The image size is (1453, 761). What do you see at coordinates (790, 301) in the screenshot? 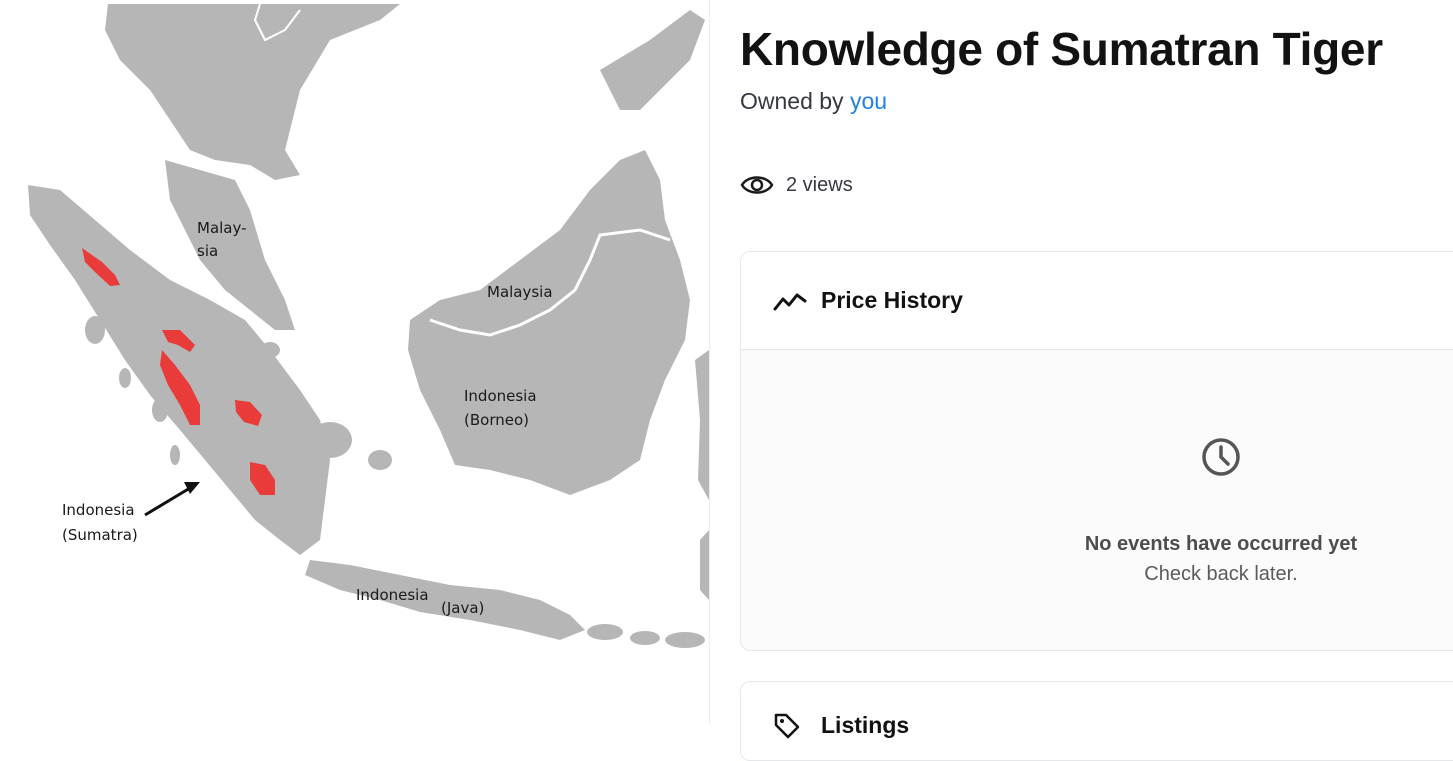
I see `trending-line-icon` at bounding box center [790, 301].